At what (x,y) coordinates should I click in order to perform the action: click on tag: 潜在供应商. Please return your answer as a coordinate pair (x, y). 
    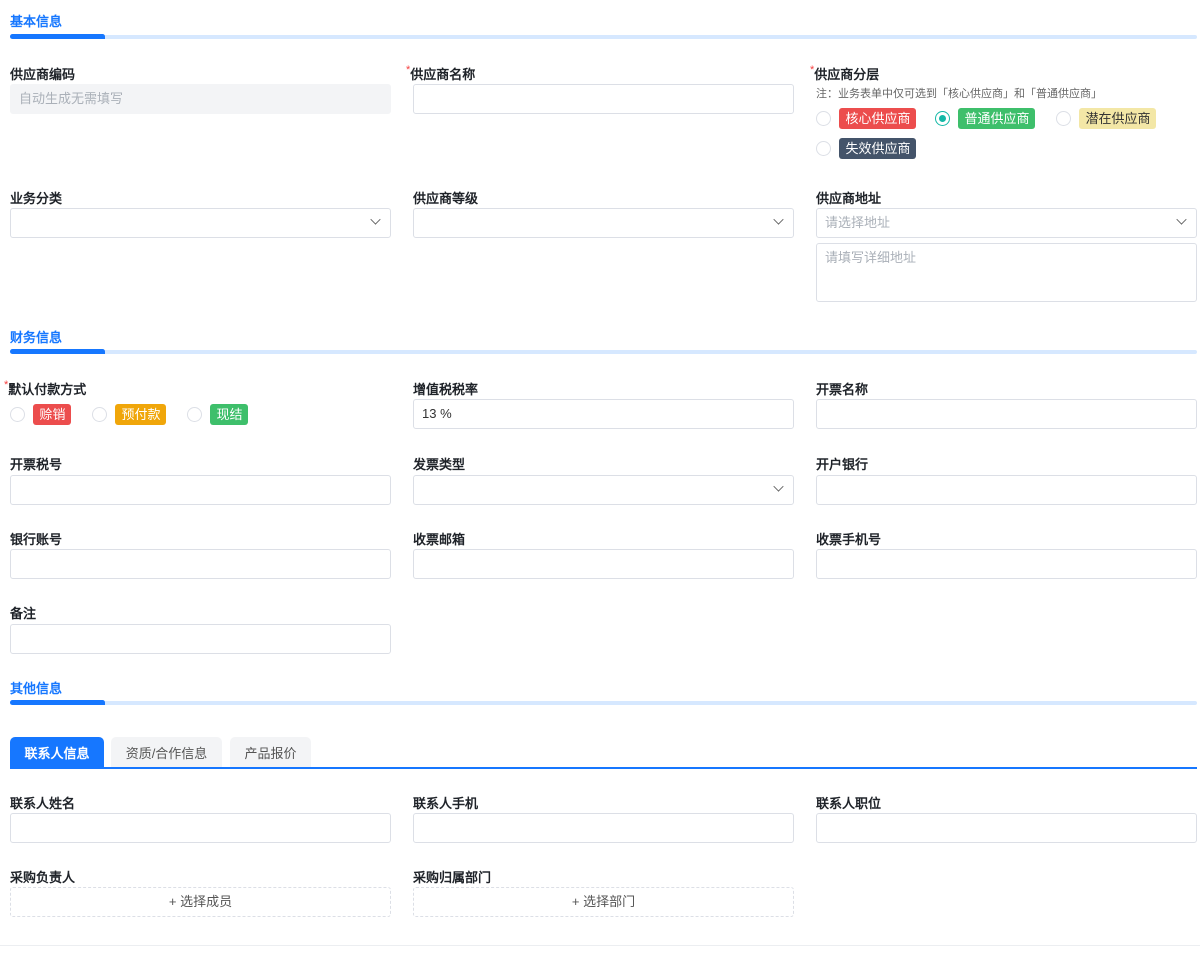
    Looking at the image, I should click on (1118, 118).